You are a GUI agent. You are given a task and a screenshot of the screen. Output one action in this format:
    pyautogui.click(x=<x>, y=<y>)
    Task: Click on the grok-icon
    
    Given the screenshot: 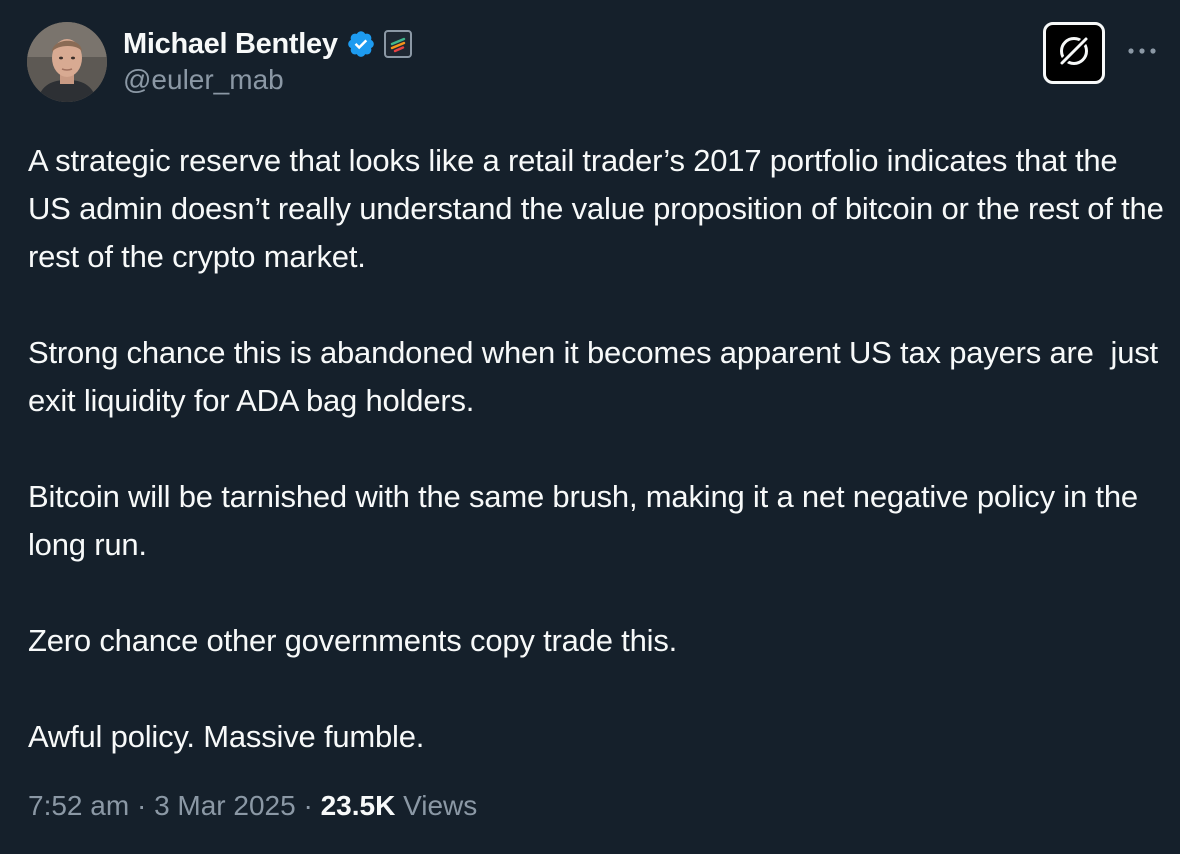 What is the action you would take?
    pyautogui.click(x=1074, y=53)
    